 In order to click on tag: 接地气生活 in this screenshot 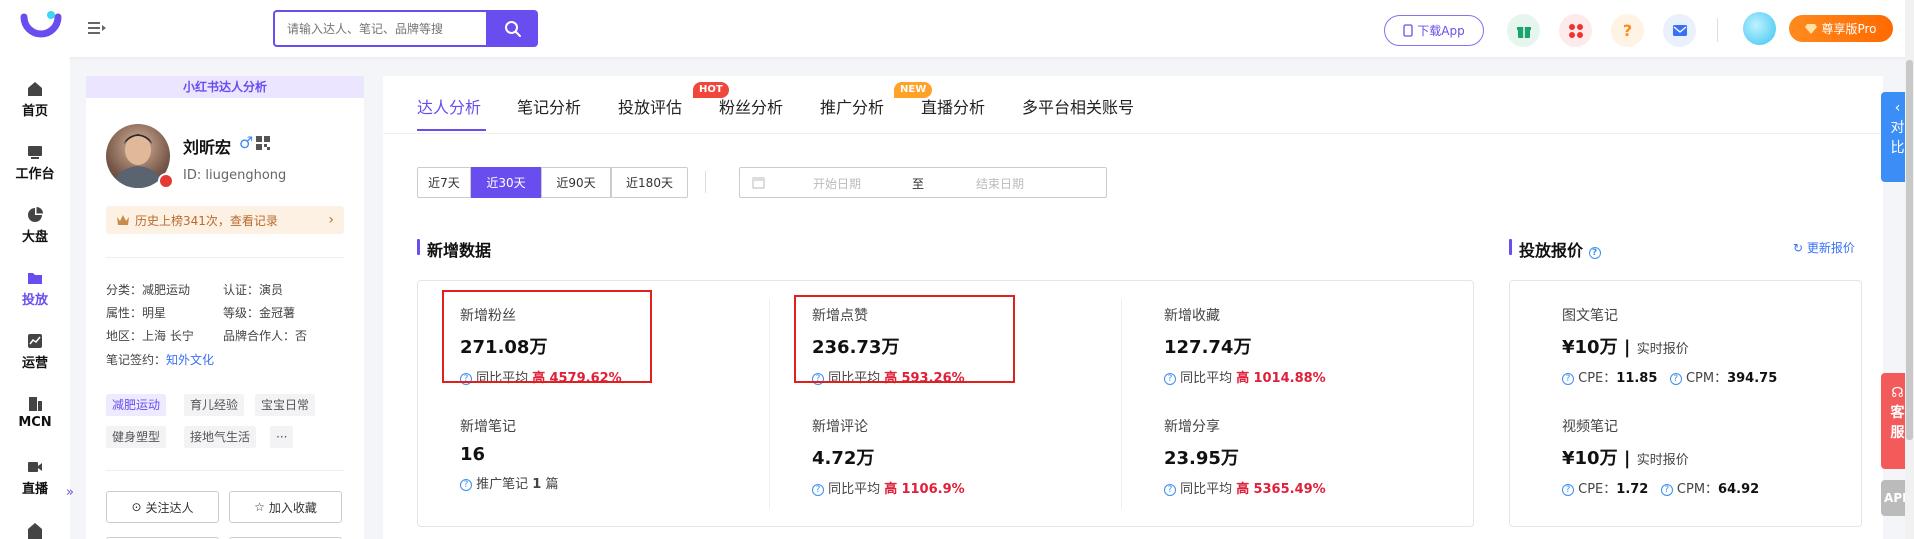, I will do `click(220, 437)`.